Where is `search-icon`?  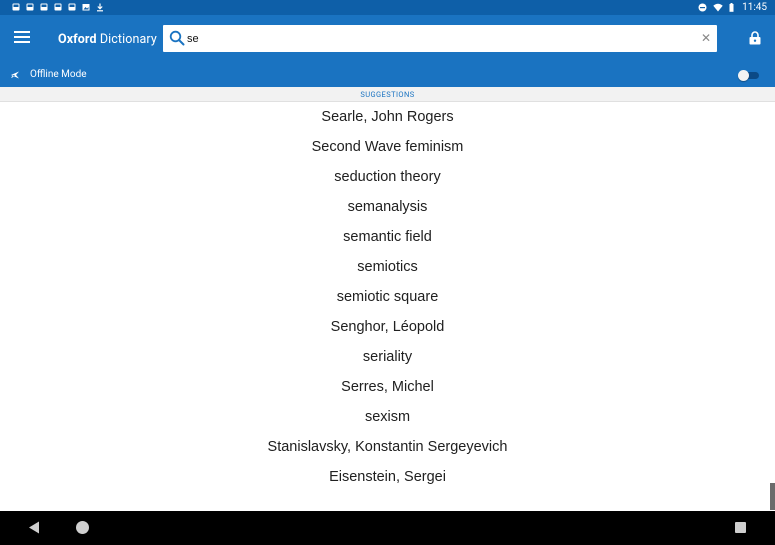
search-icon is located at coordinates (177, 38).